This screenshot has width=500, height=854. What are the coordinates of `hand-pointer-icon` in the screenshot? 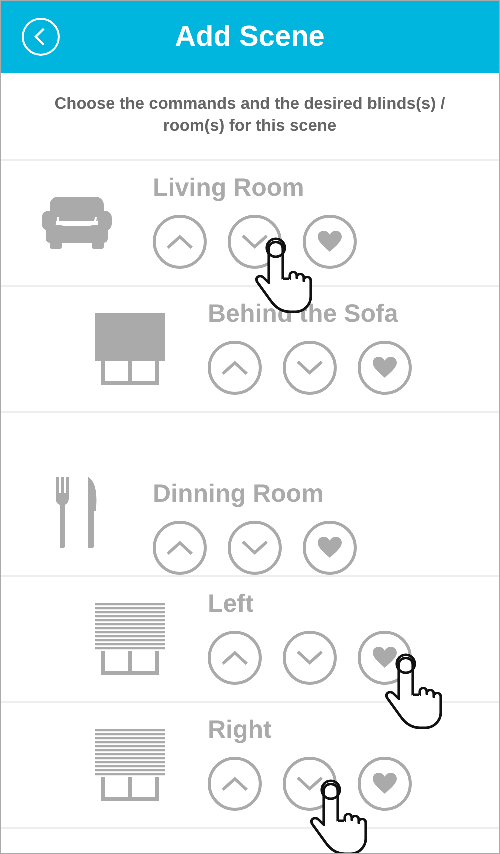 It's located at (414, 692).